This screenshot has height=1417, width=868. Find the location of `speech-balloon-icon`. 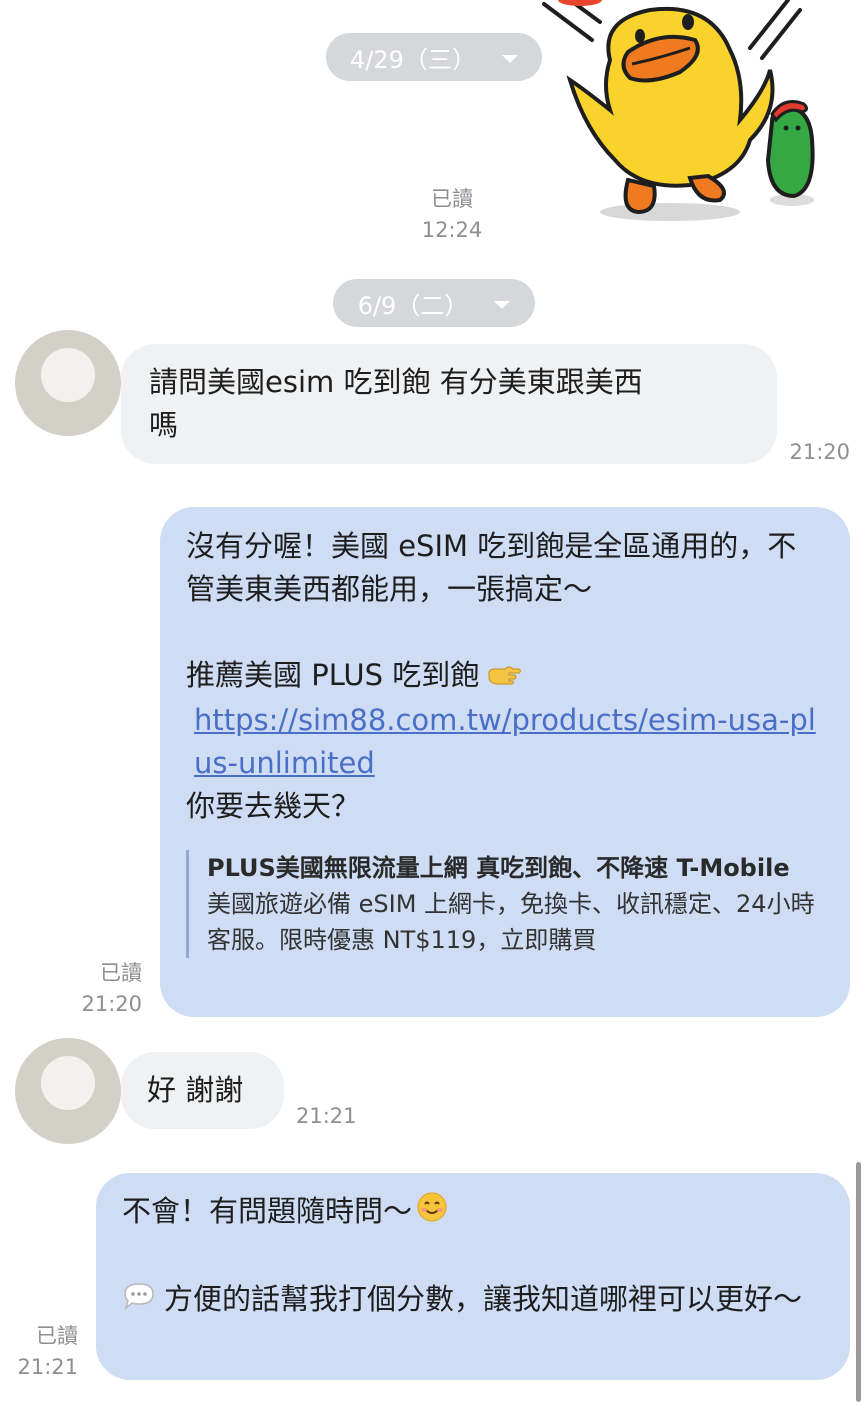

speech-balloon-icon is located at coordinates (139, 1301).